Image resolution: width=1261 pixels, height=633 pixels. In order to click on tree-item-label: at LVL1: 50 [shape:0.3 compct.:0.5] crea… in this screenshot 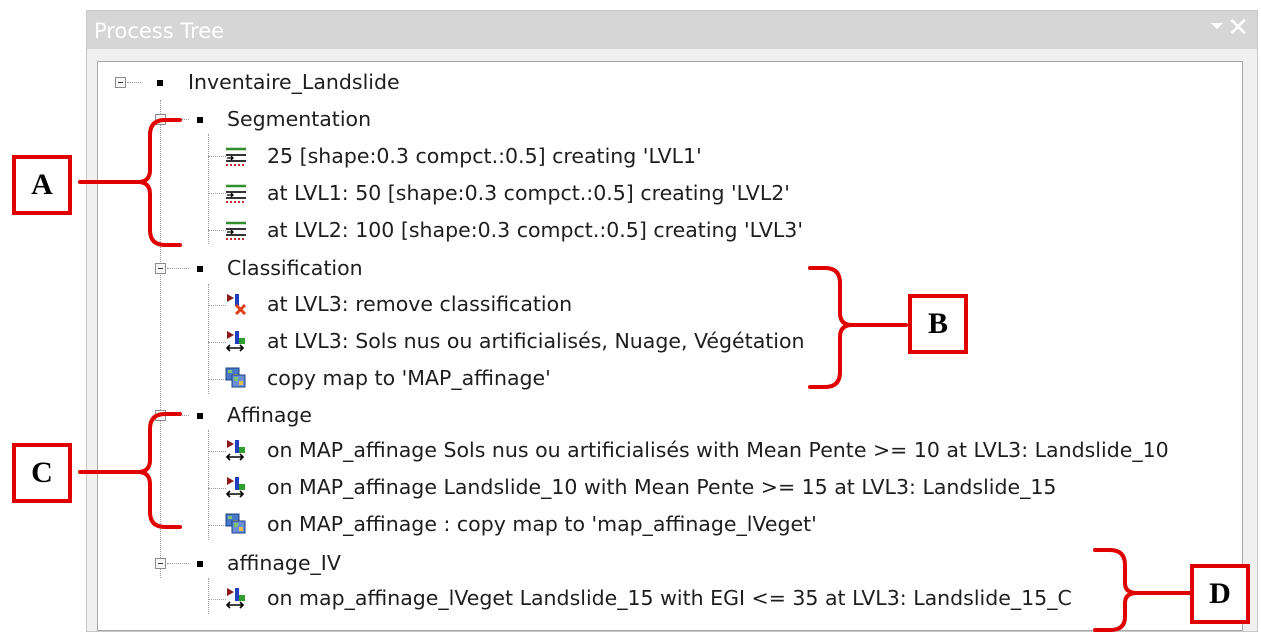, I will do `click(528, 193)`.